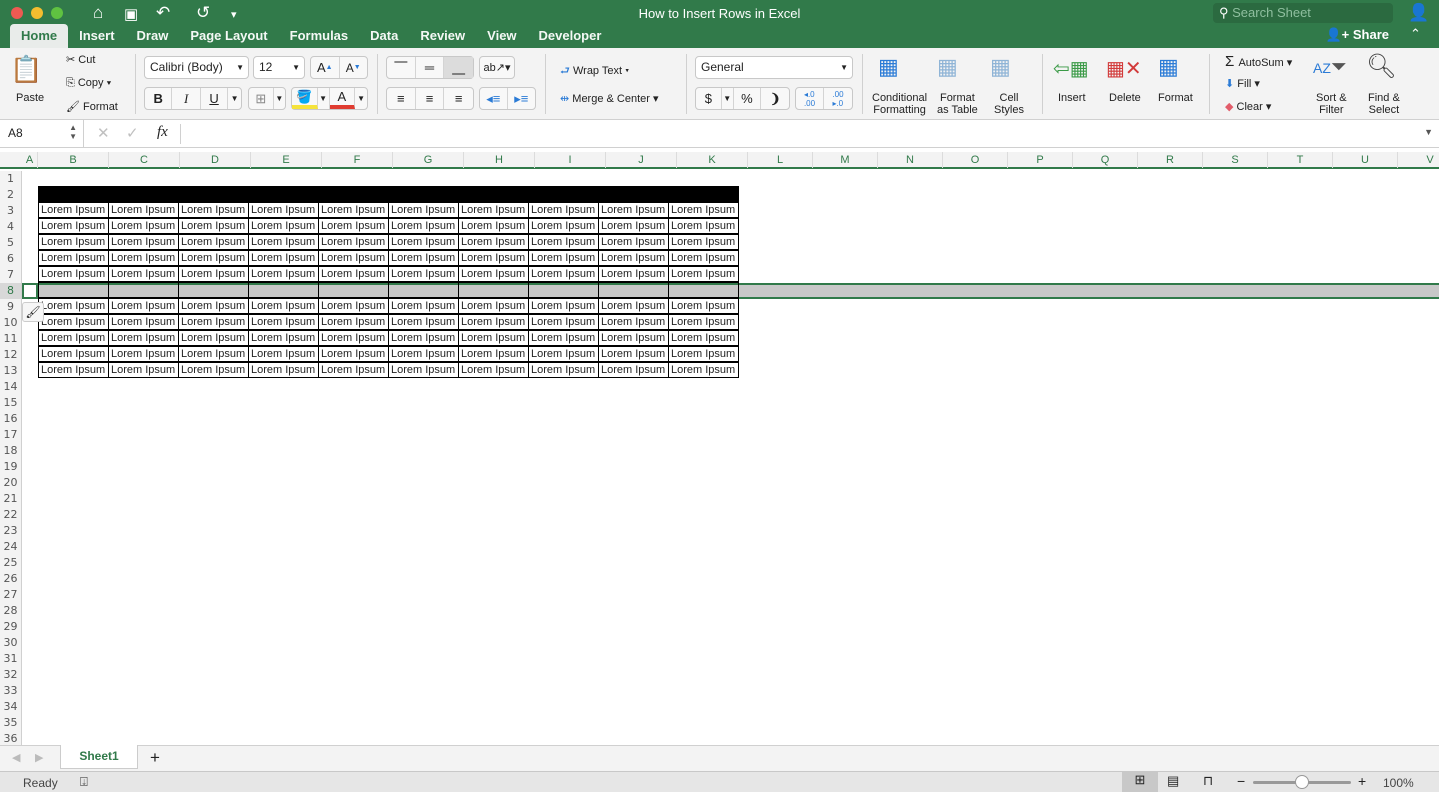 The image size is (1439, 792). Describe the element at coordinates (401, 67) in the screenshot. I see `align-top-button: ⎺` at that location.